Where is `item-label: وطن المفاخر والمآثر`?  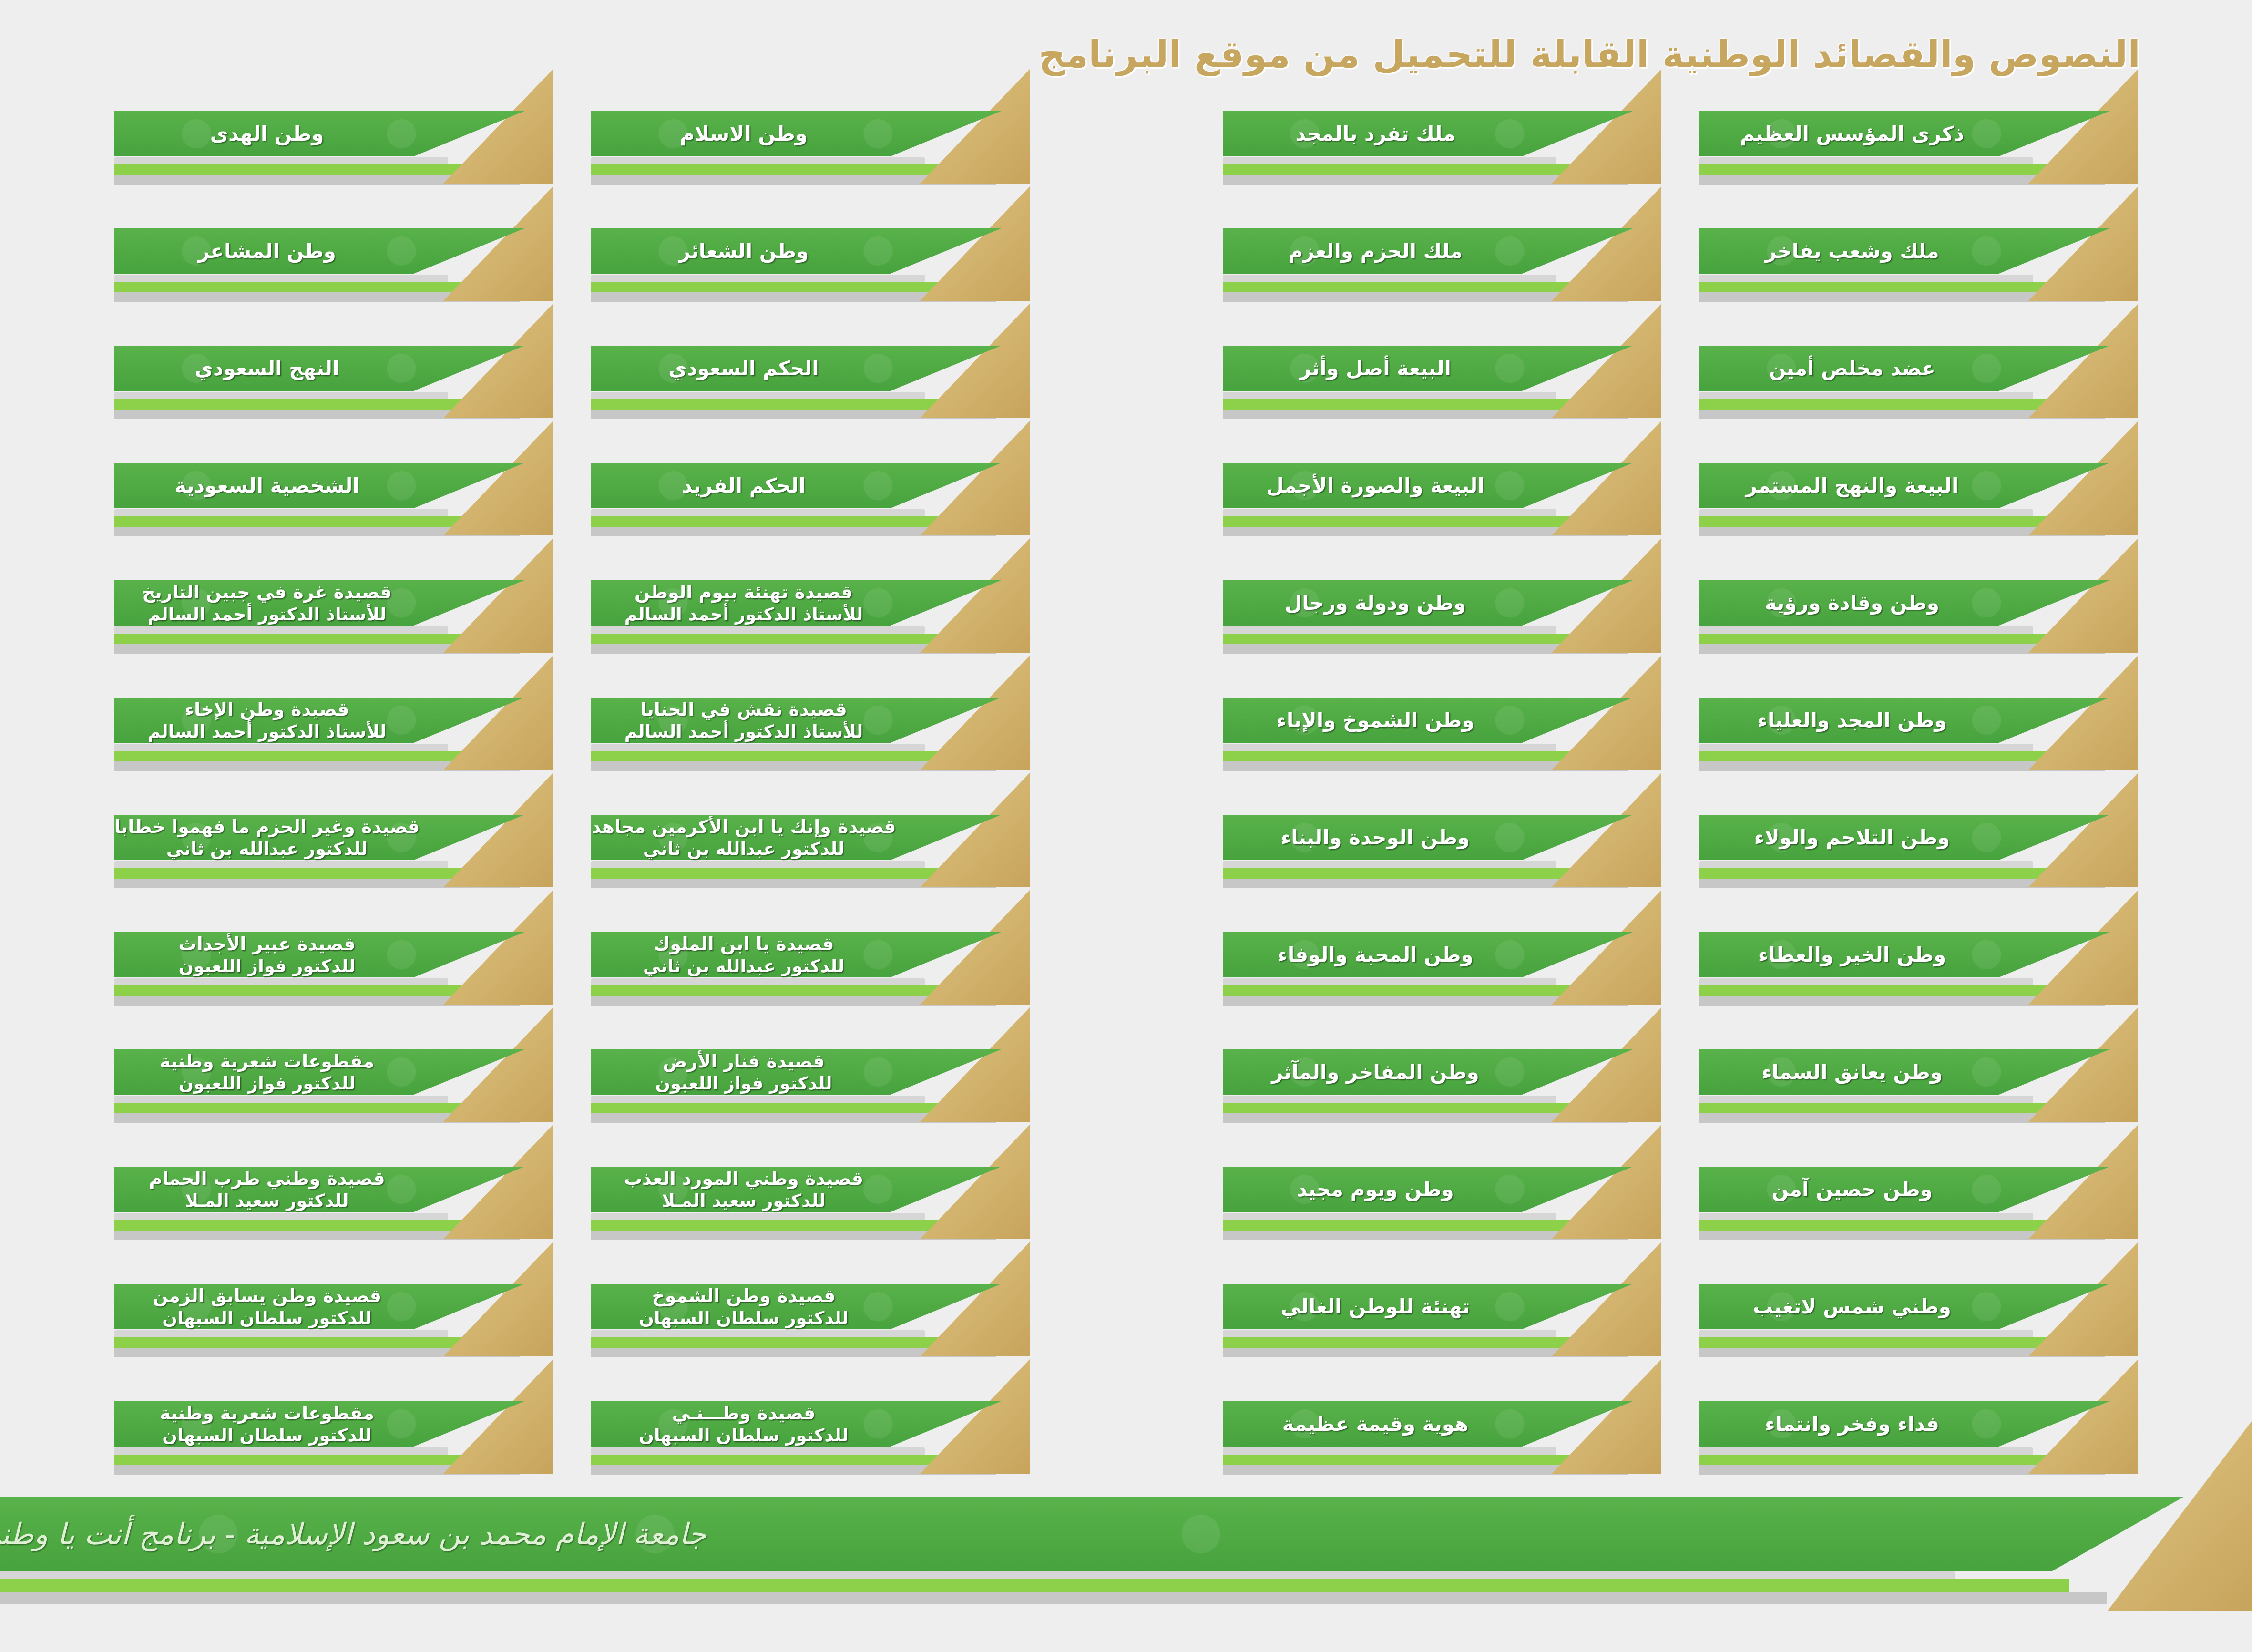 item-label: وطن المفاخر والمآثر is located at coordinates (1375, 1072).